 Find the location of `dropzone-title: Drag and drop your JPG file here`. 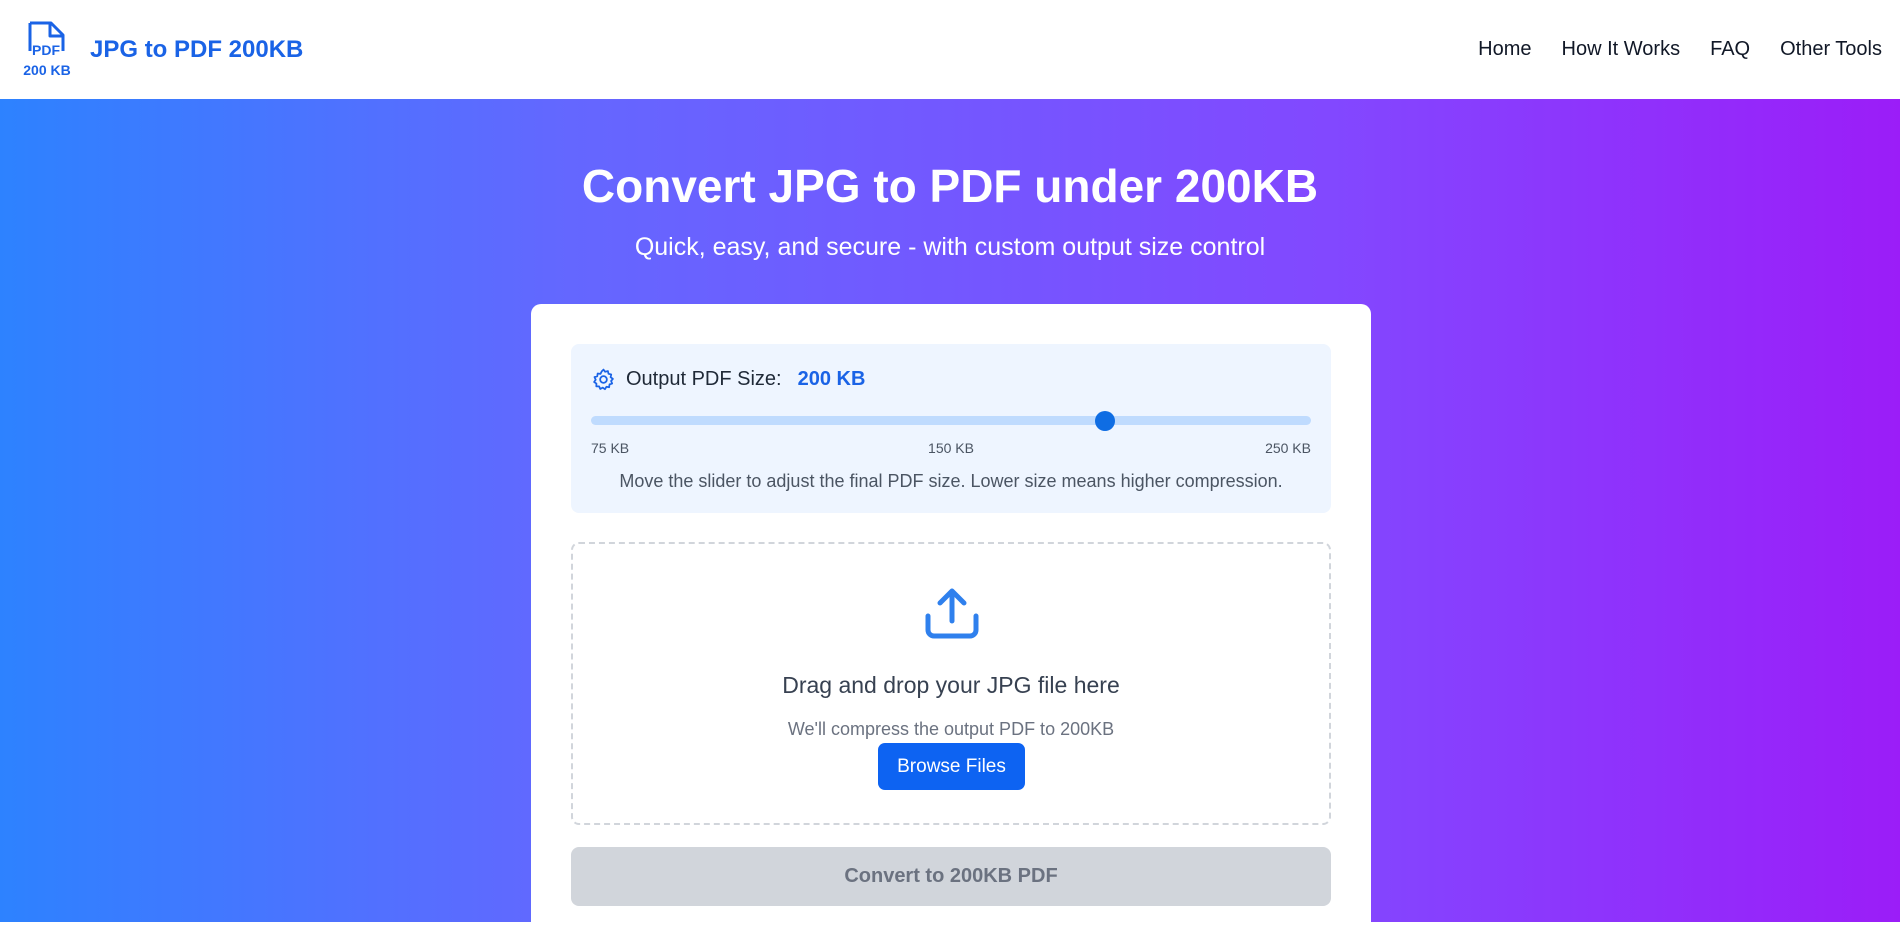

dropzone-title: Drag and drop your JPG file here is located at coordinates (951, 685).